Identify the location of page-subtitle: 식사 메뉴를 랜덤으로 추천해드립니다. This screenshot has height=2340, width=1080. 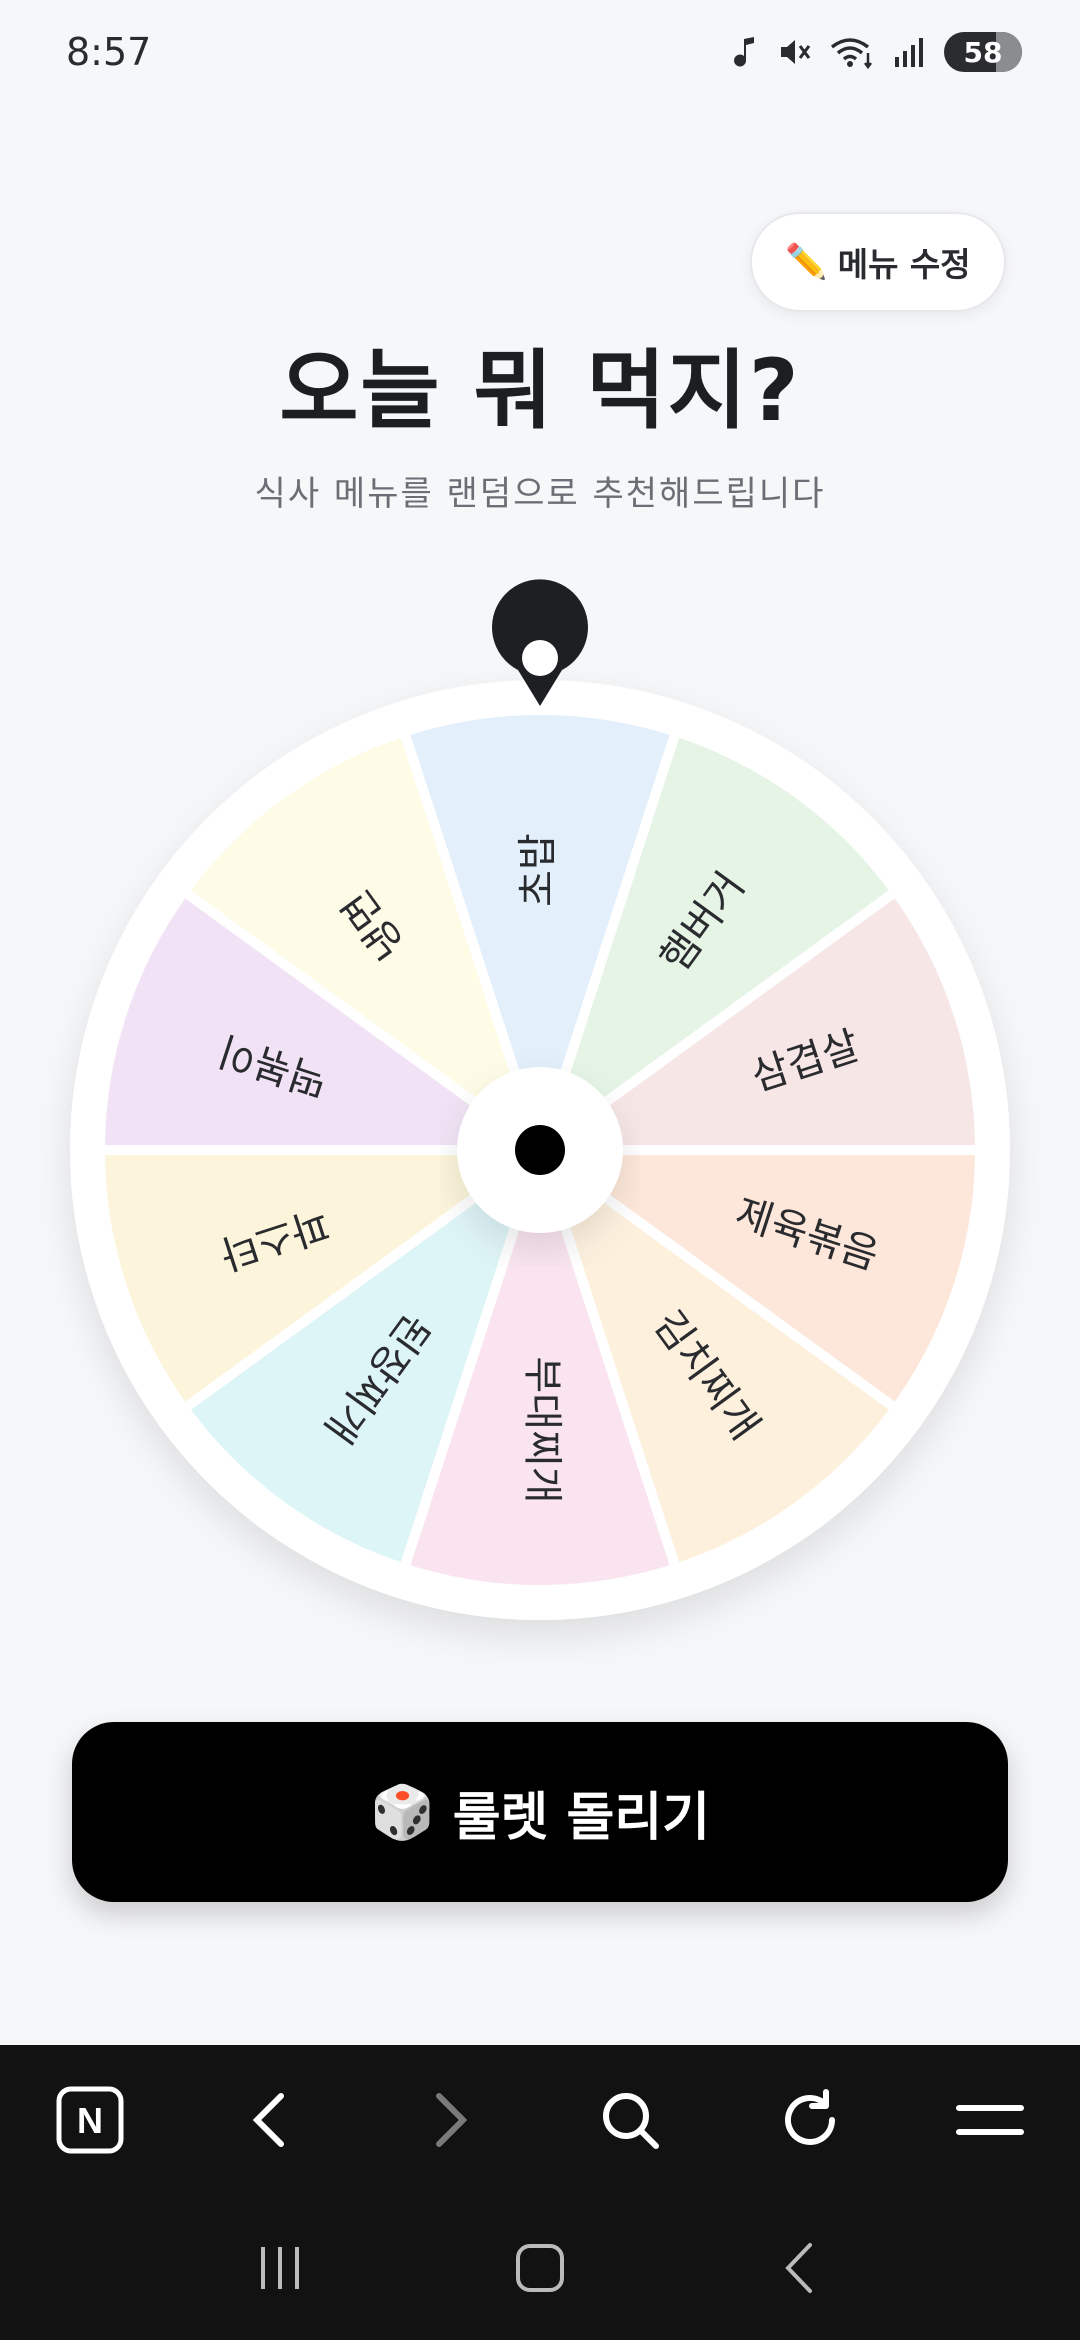
(540, 494).